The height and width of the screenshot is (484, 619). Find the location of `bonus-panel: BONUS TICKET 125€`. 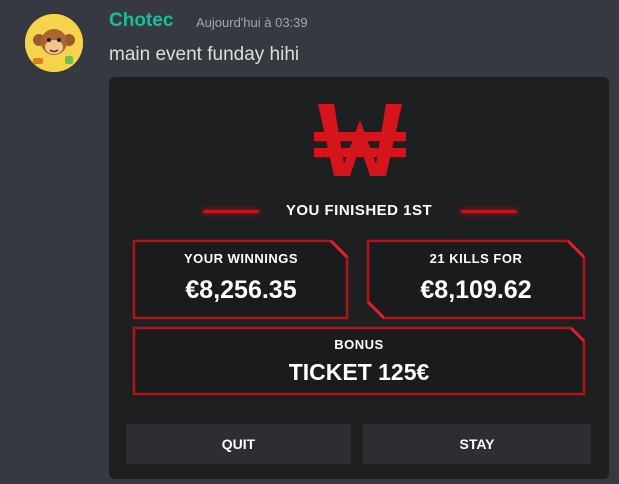

bonus-panel: BONUS TICKET 125€ is located at coordinates (359, 361).